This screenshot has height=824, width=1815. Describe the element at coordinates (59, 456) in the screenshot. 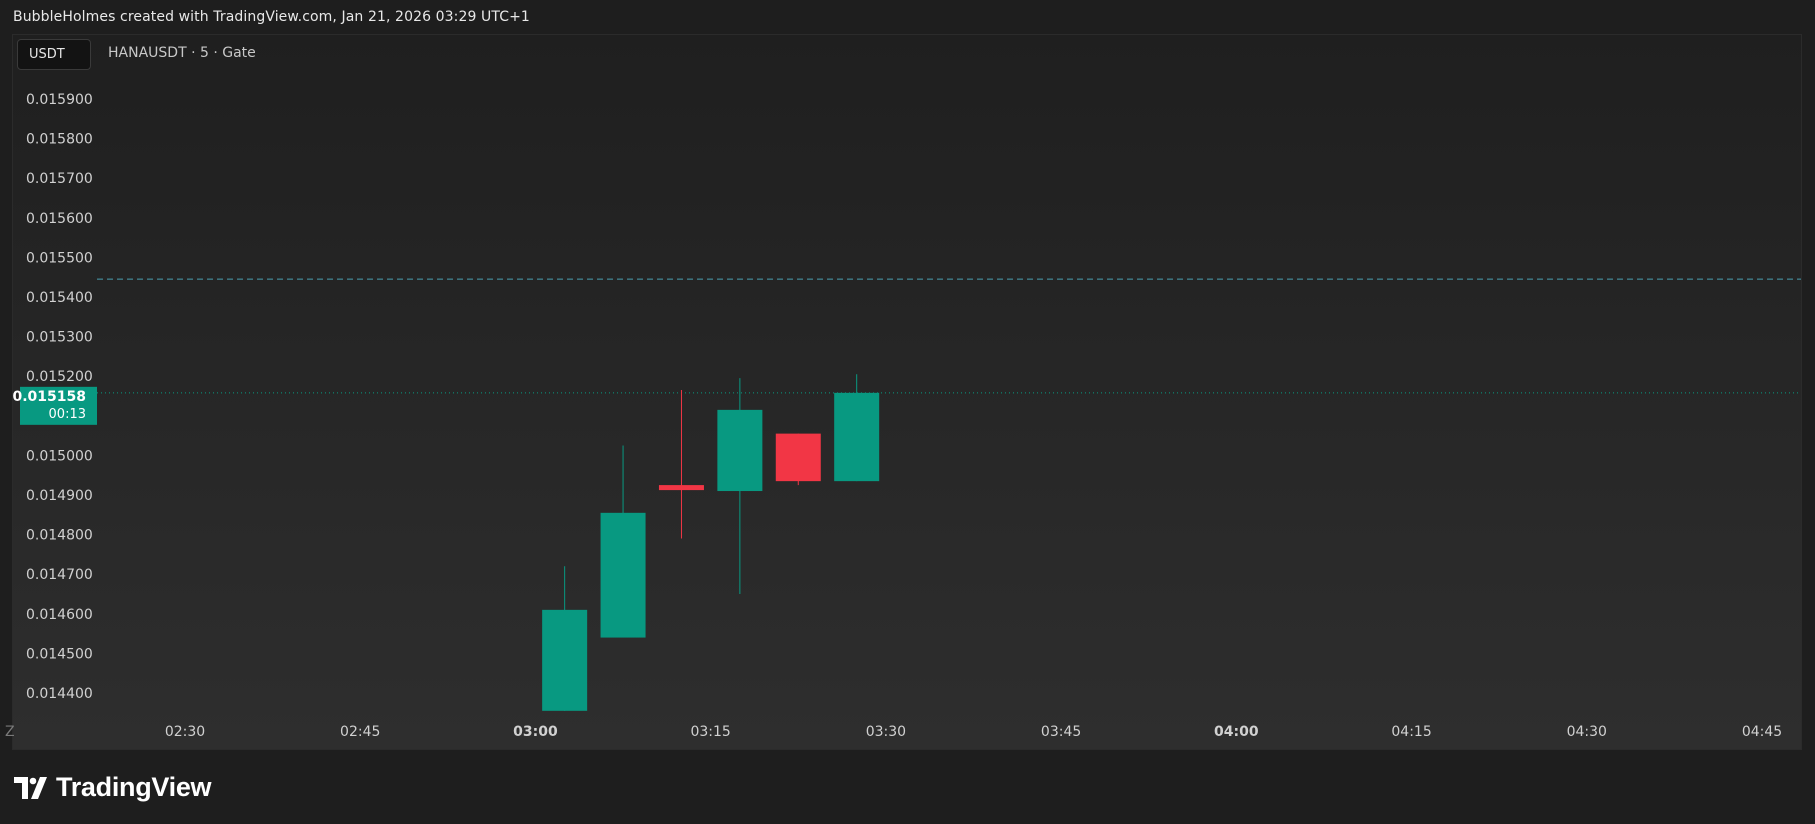

I see `y-tick-label: 0.015000` at that location.